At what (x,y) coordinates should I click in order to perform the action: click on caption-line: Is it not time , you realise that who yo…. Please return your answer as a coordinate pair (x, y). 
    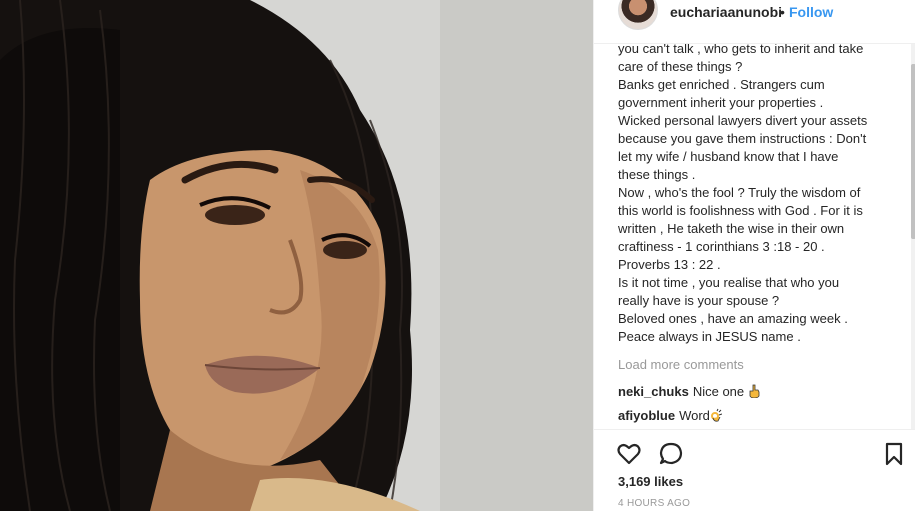
    Looking at the image, I should click on (729, 282).